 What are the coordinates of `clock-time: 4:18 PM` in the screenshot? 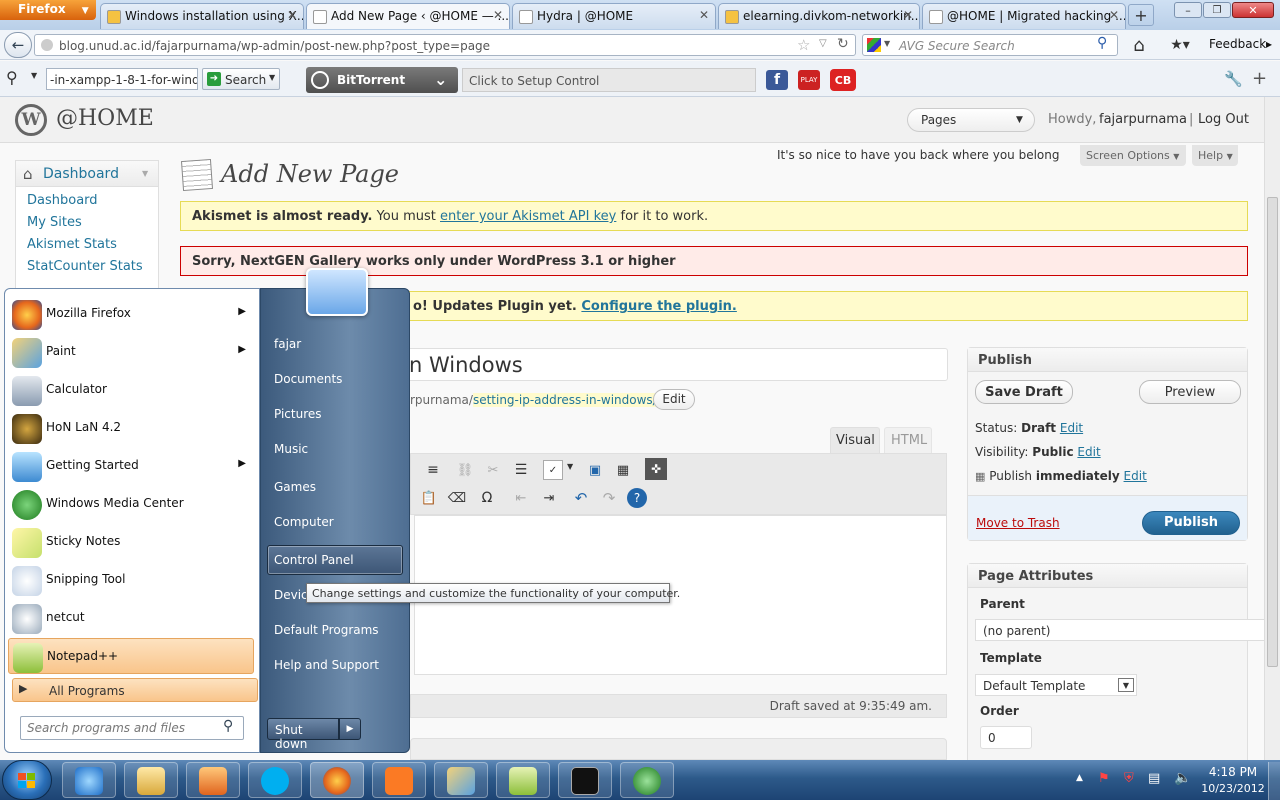 It's located at (1233, 772).